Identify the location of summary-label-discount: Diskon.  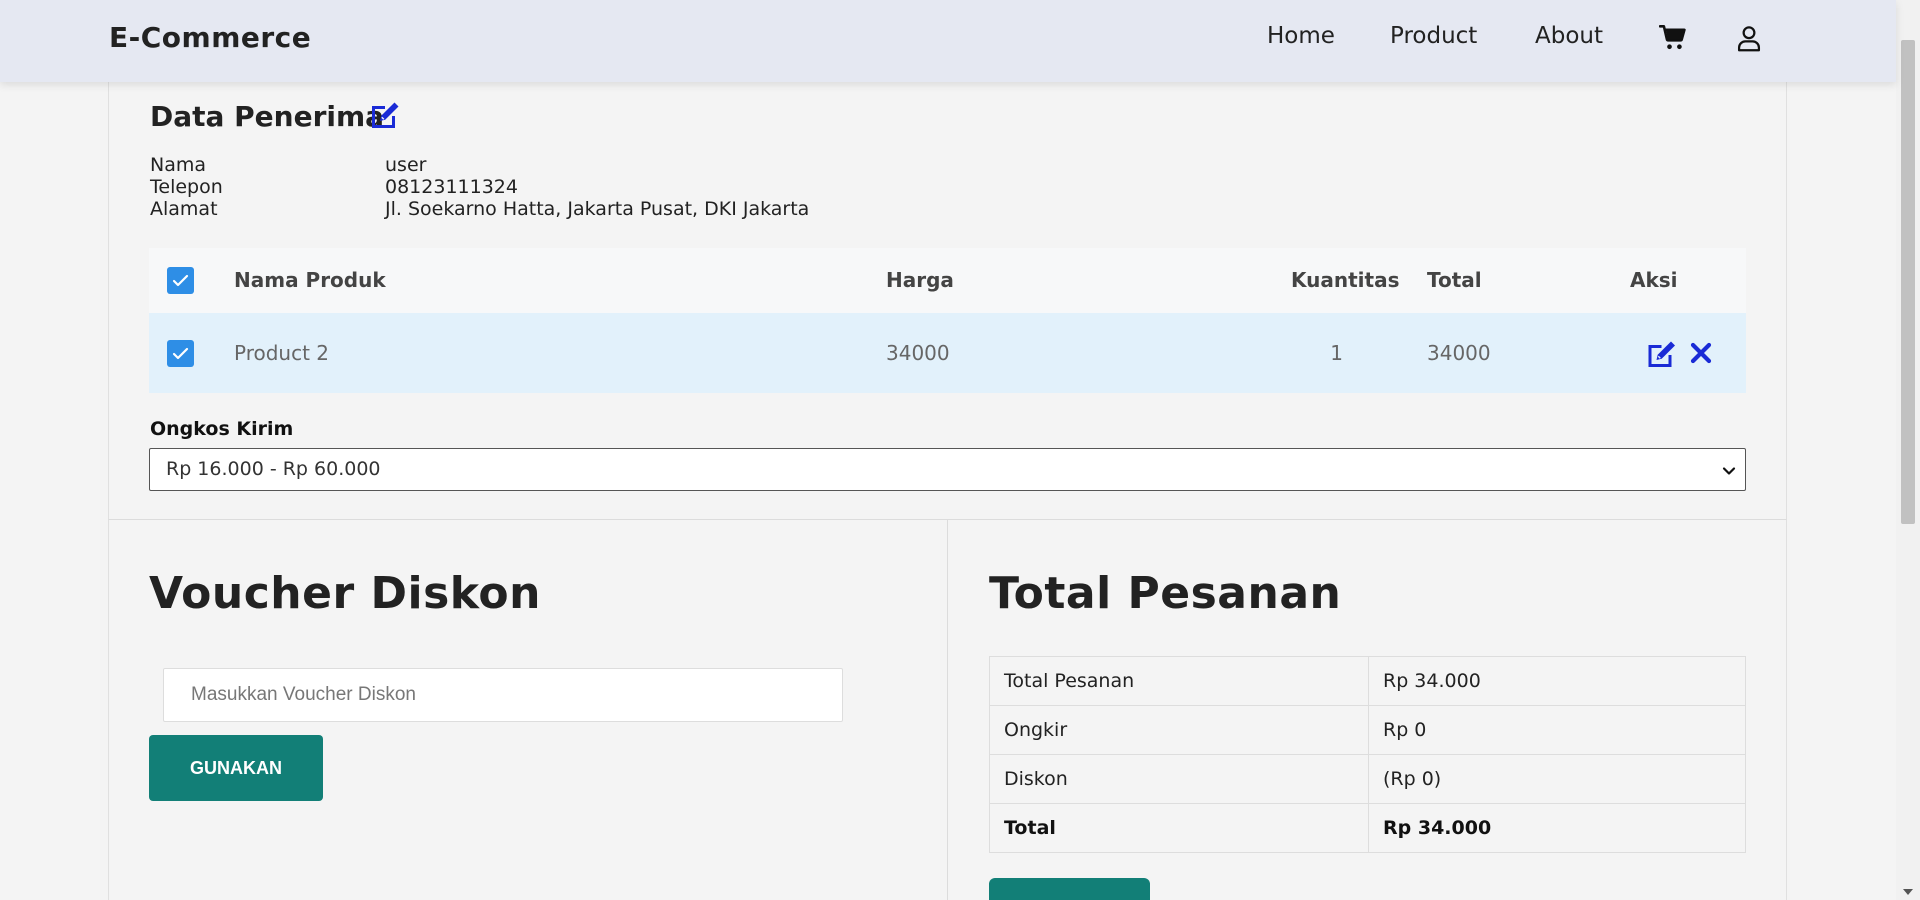
(1179, 779).